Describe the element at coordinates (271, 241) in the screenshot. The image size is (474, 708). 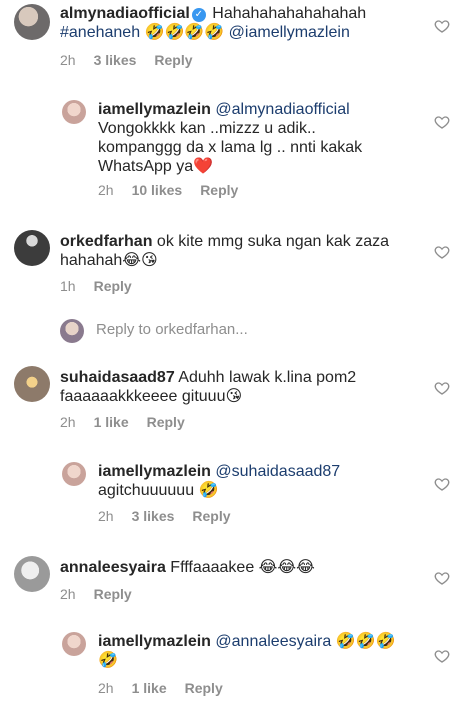
I see `comment-text: ok kite mmg suka ngan kak zaza` at that location.